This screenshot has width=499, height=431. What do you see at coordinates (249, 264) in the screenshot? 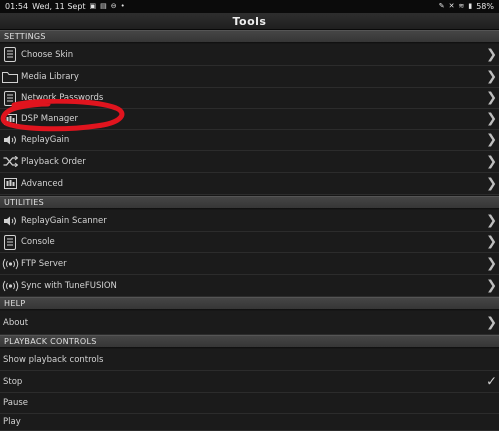
I see `utilities-item-ftp-server: FTP Server ❯` at bounding box center [249, 264].